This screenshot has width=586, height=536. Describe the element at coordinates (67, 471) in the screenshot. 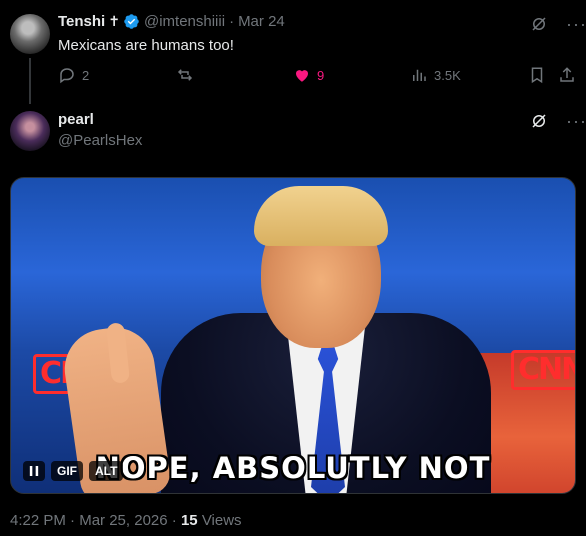

I see `gif-badge: GIF` at that location.